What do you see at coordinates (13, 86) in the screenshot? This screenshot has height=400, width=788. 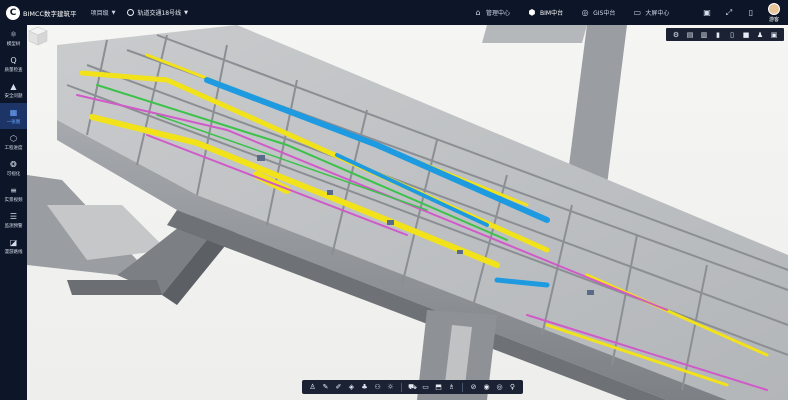 I see `warning-icon: ▲` at bounding box center [13, 86].